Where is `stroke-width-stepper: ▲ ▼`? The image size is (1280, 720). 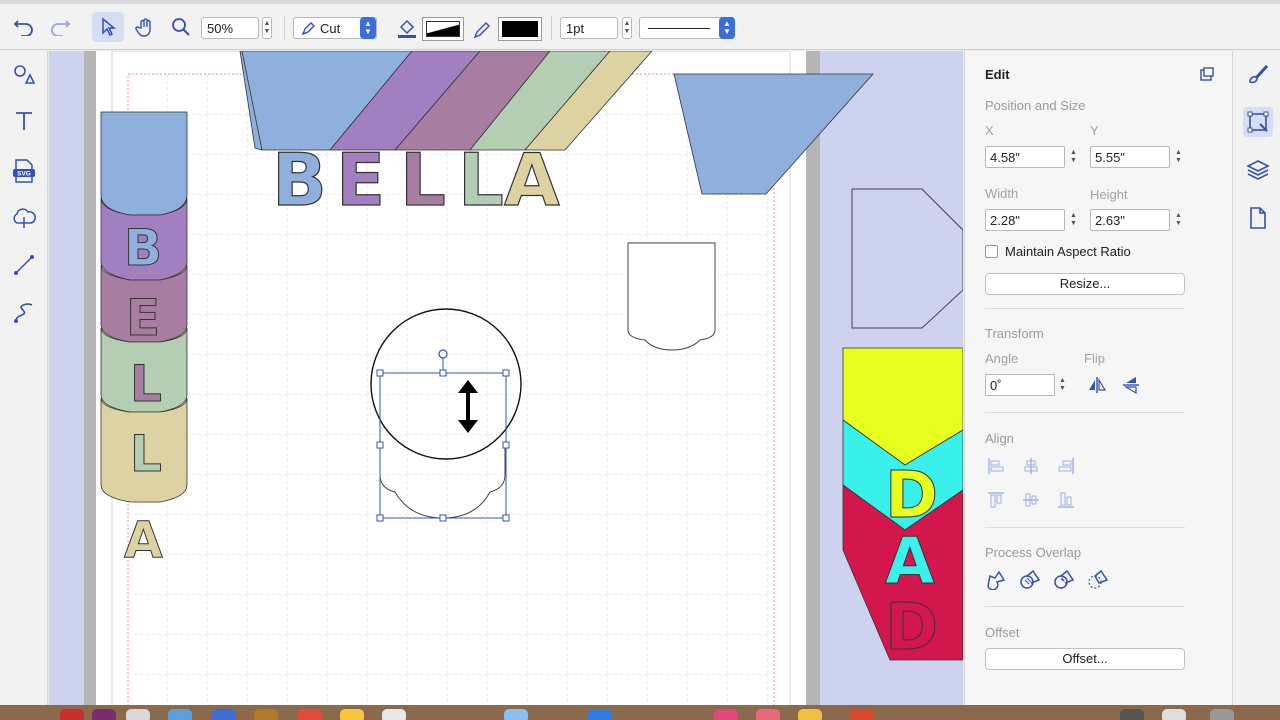
stroke-width-stepper: ▲ ▼ is located at coordinates (627, 28).